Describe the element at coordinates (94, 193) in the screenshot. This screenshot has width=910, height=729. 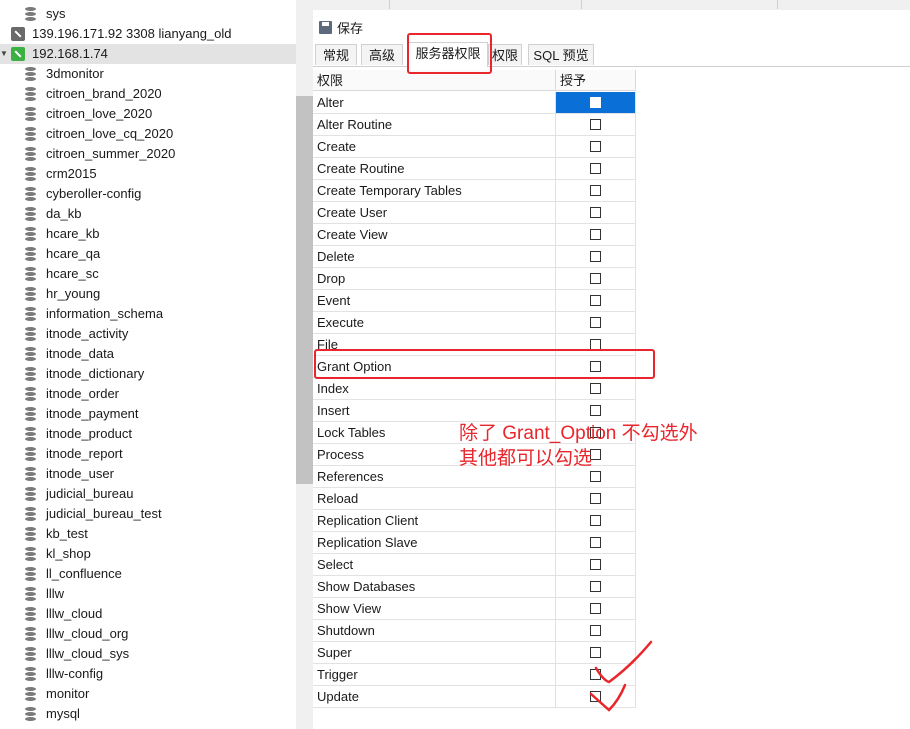
I see `tree-database-label: cyberoller-config` at that location.